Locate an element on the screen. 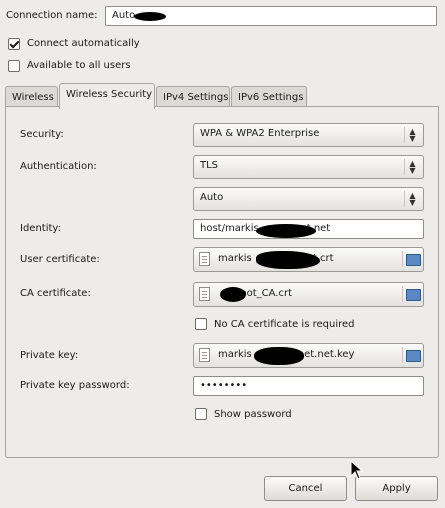 The width and height of the screenshot is (445, 508). apply-button-label: Apply is located at coordinates (396, 488).